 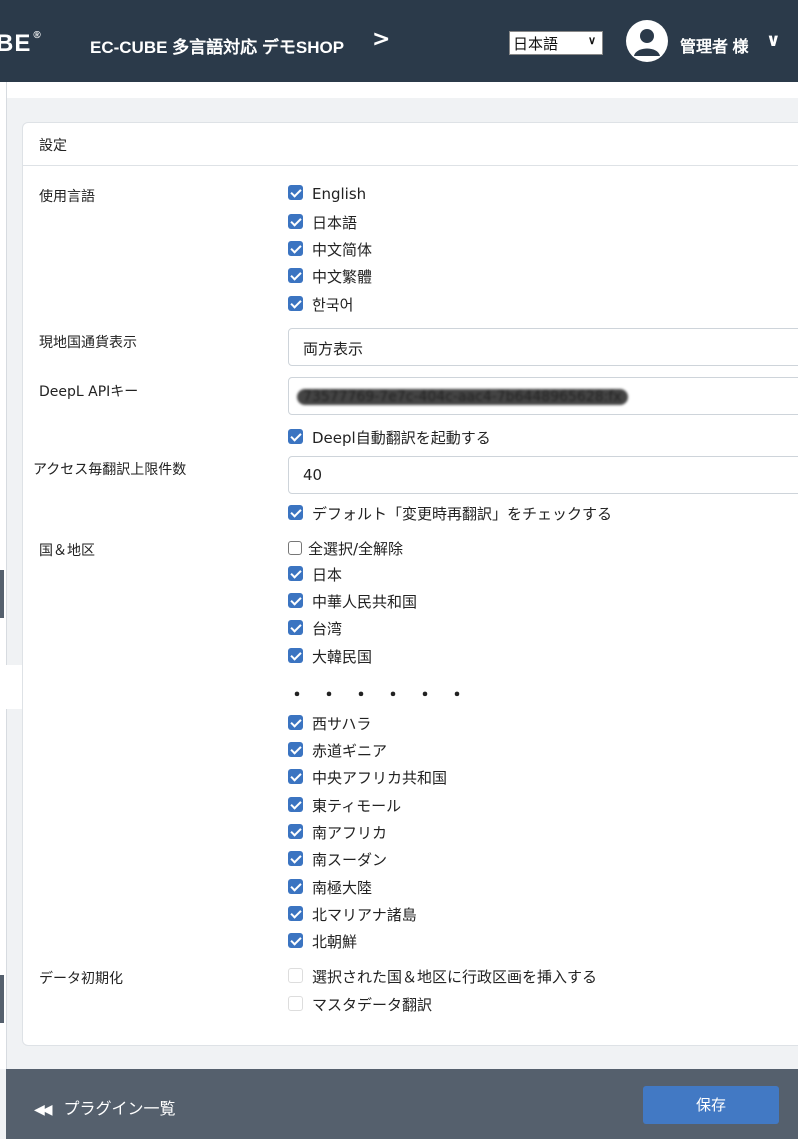 I want to click on init-label: データ初期化, so click(x=81, y=979).